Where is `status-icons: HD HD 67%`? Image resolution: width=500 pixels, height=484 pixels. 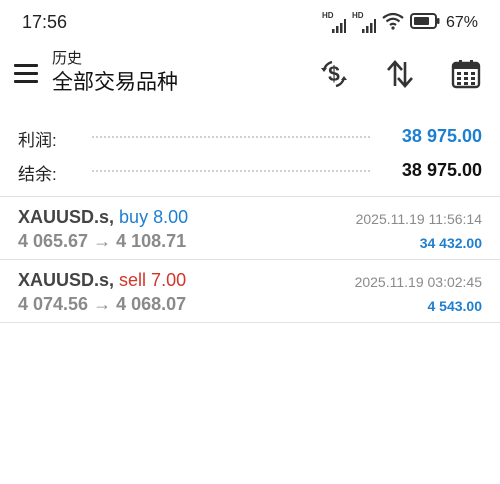 status-icons: HD HD 67% is located at coordinates (400, 23).